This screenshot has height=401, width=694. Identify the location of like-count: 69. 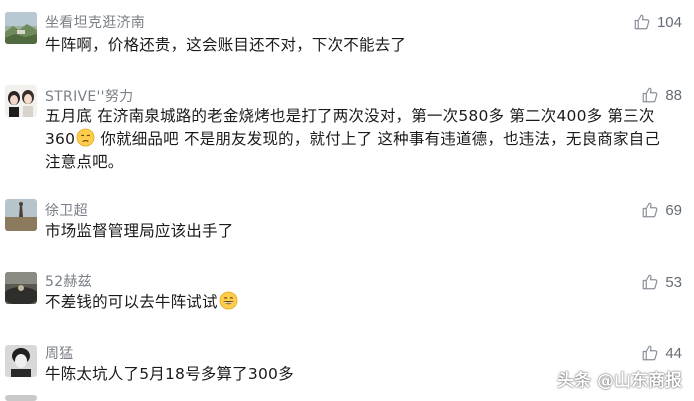
(673, 210).